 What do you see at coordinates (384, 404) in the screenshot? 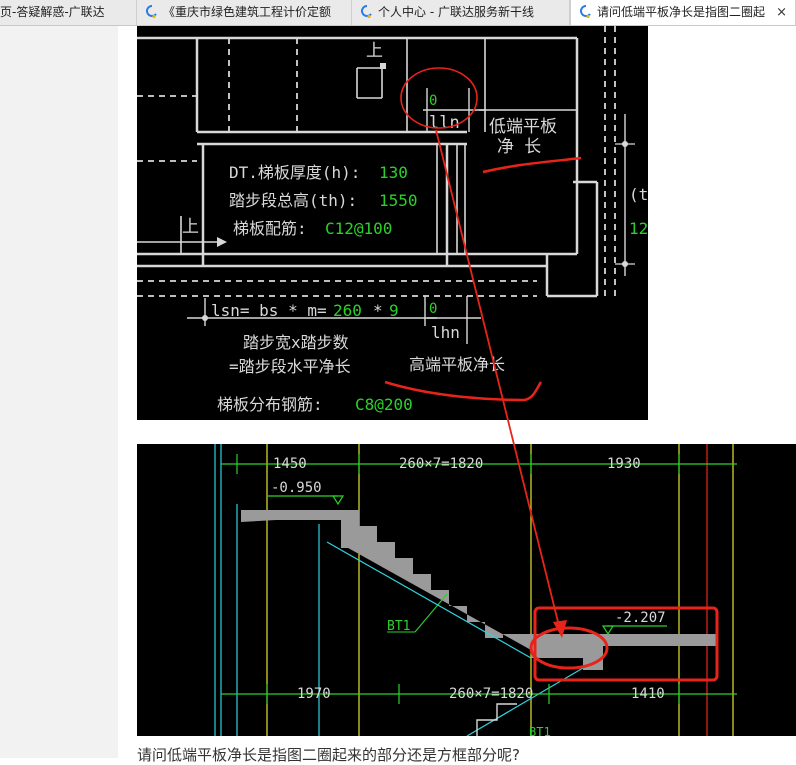
I see `dist-rebar-value: C8@200` at bounding box center [384, 404].